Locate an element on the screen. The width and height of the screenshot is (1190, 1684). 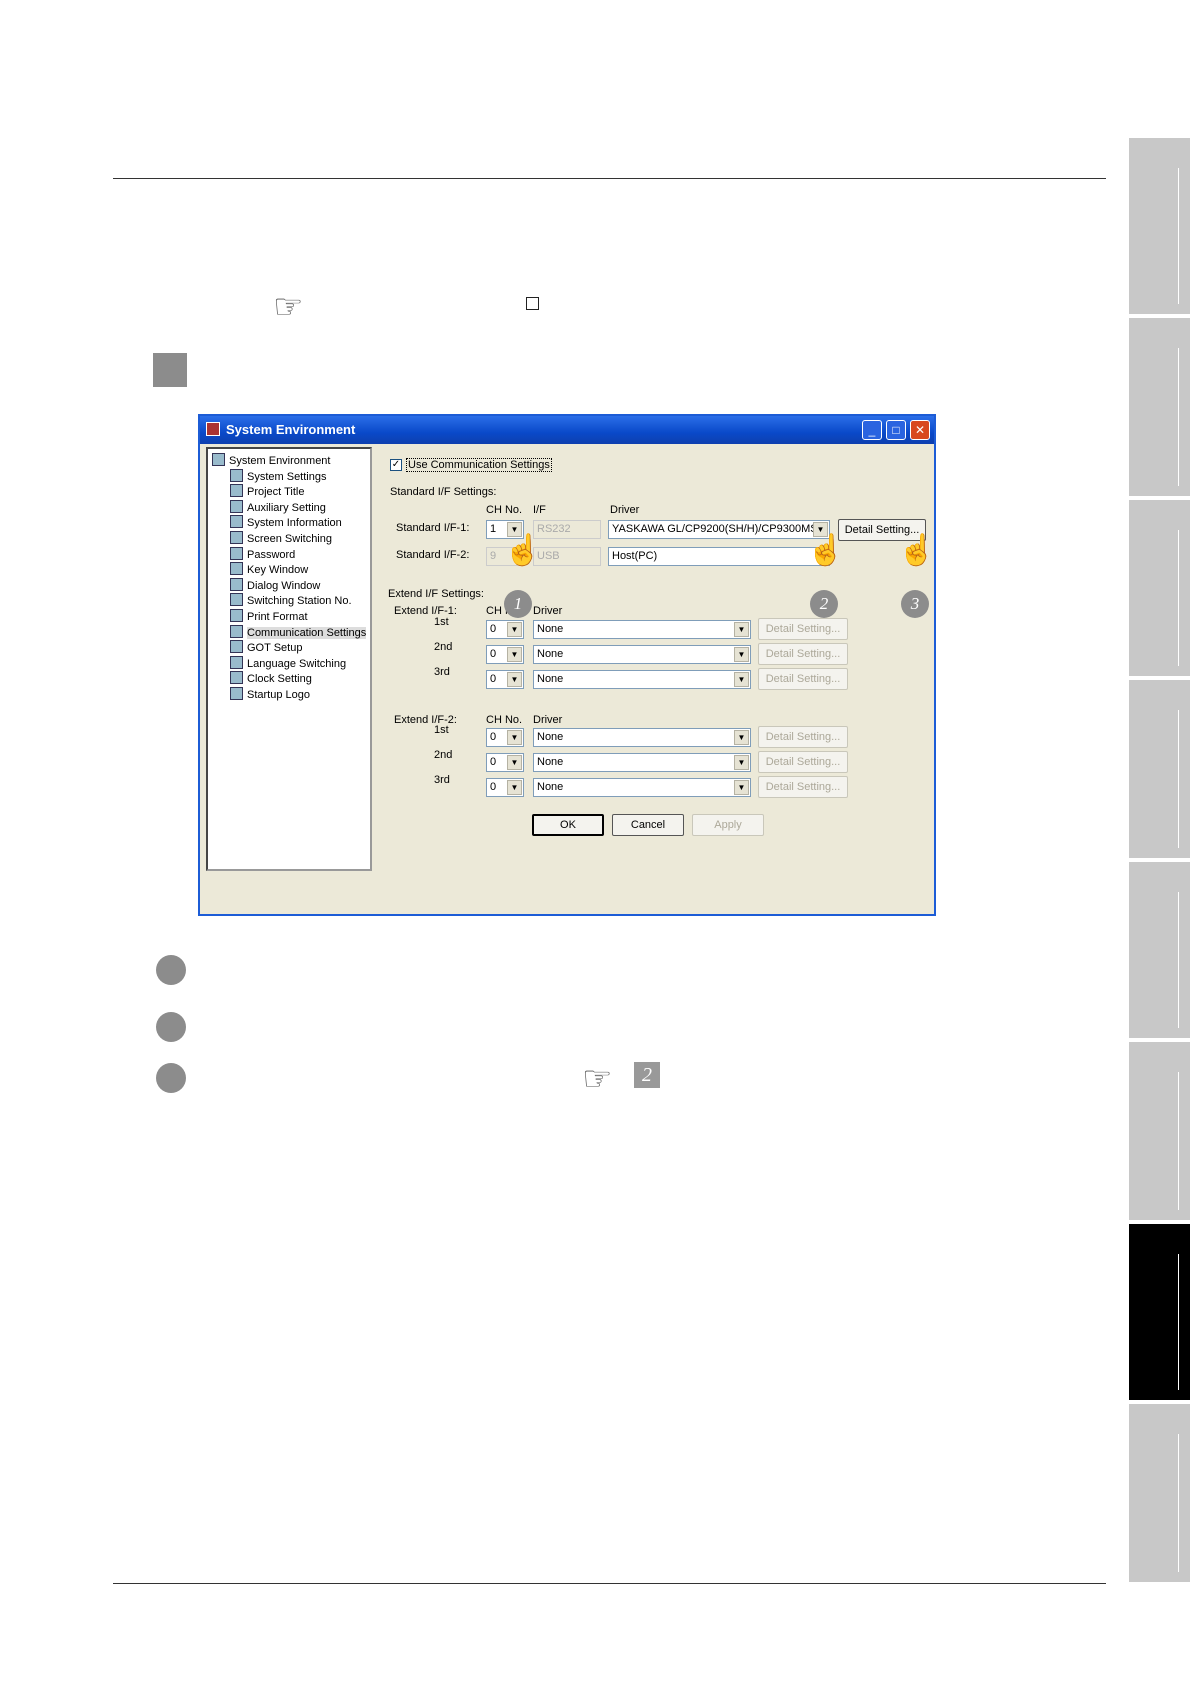
auxiliary-setting-icon is located at coordinates (236, 506).